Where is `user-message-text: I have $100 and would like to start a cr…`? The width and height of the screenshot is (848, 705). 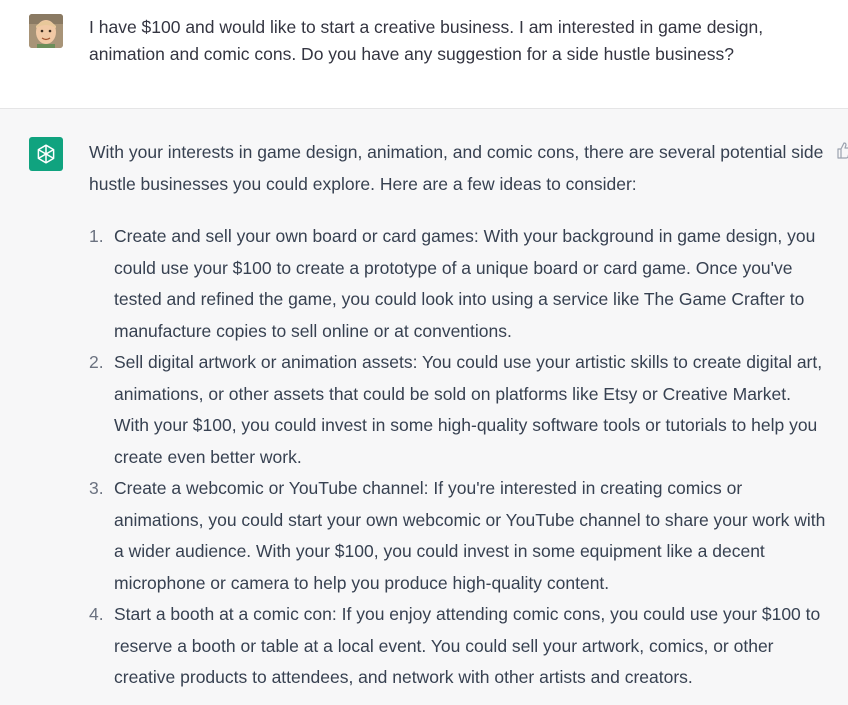
user-message-text: I have $100 and would like to start a cr… is located at coordinates (426, 40).